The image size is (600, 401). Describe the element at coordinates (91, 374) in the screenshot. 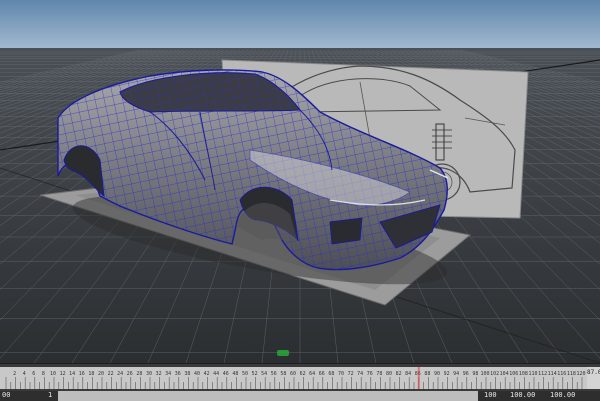

I see `ruler-tick-label: 18` at that location.